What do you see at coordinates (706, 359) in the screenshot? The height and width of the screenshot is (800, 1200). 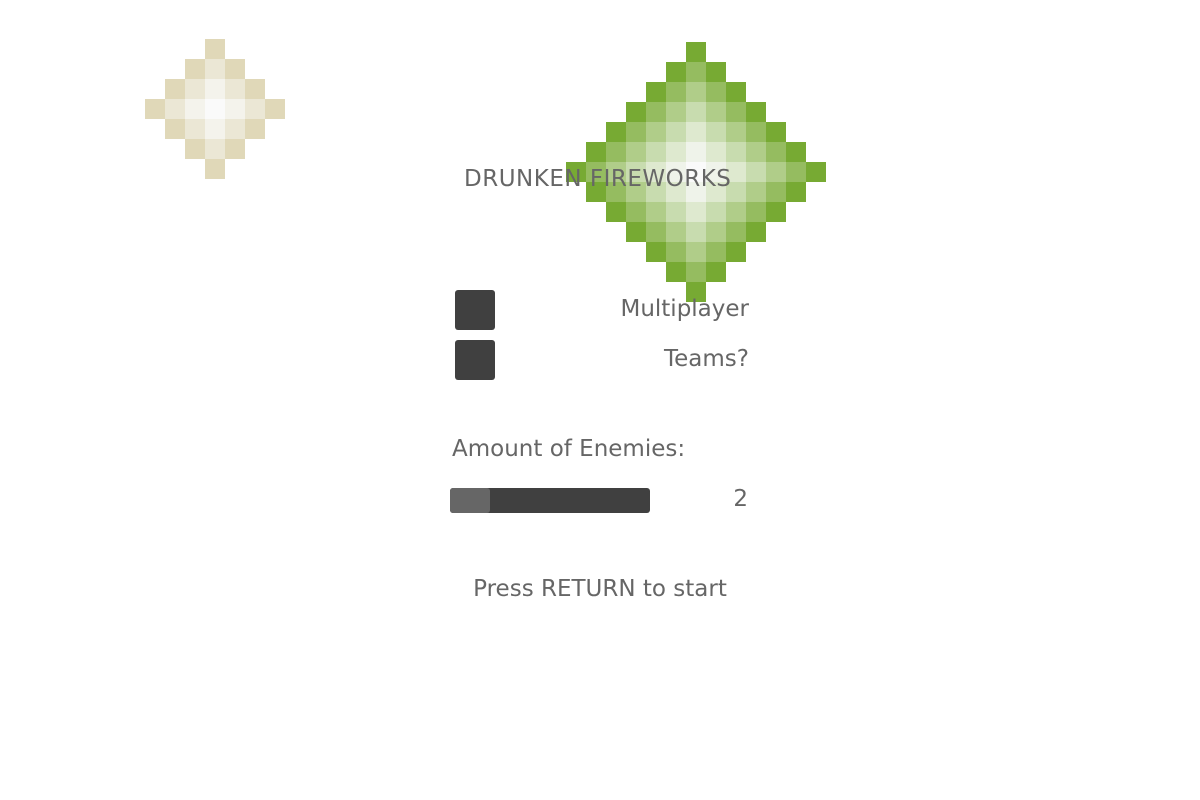 I see `teams-label: Teams?` at bounding box center [706, 359].